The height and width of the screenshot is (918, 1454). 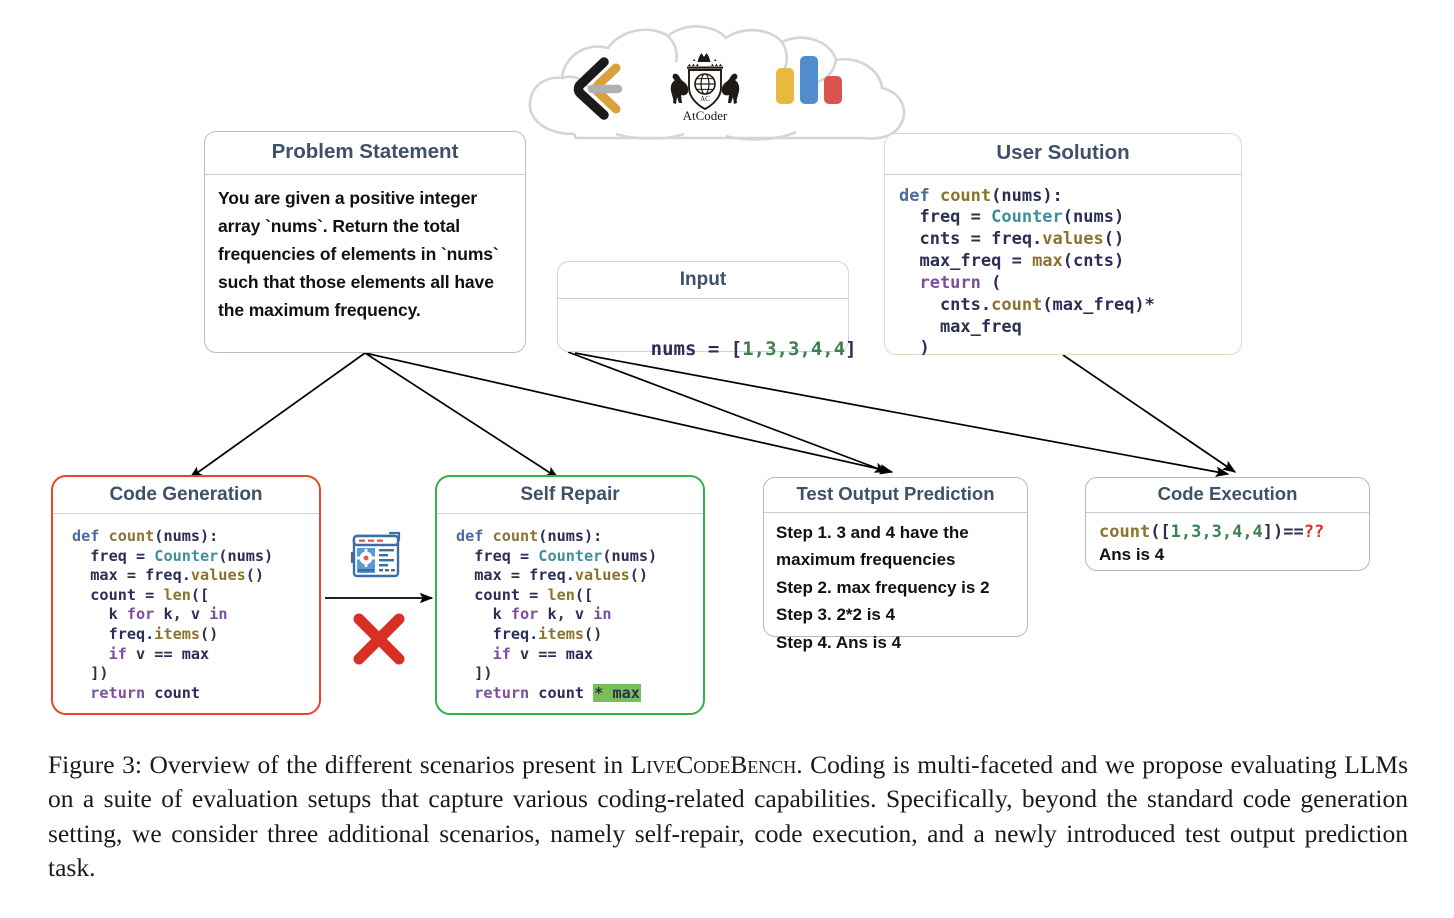 What do you see at coordinates (617, 692) in the screenshot?
I see `code-fix-highlight: * max` at bounding box center [617, 692].